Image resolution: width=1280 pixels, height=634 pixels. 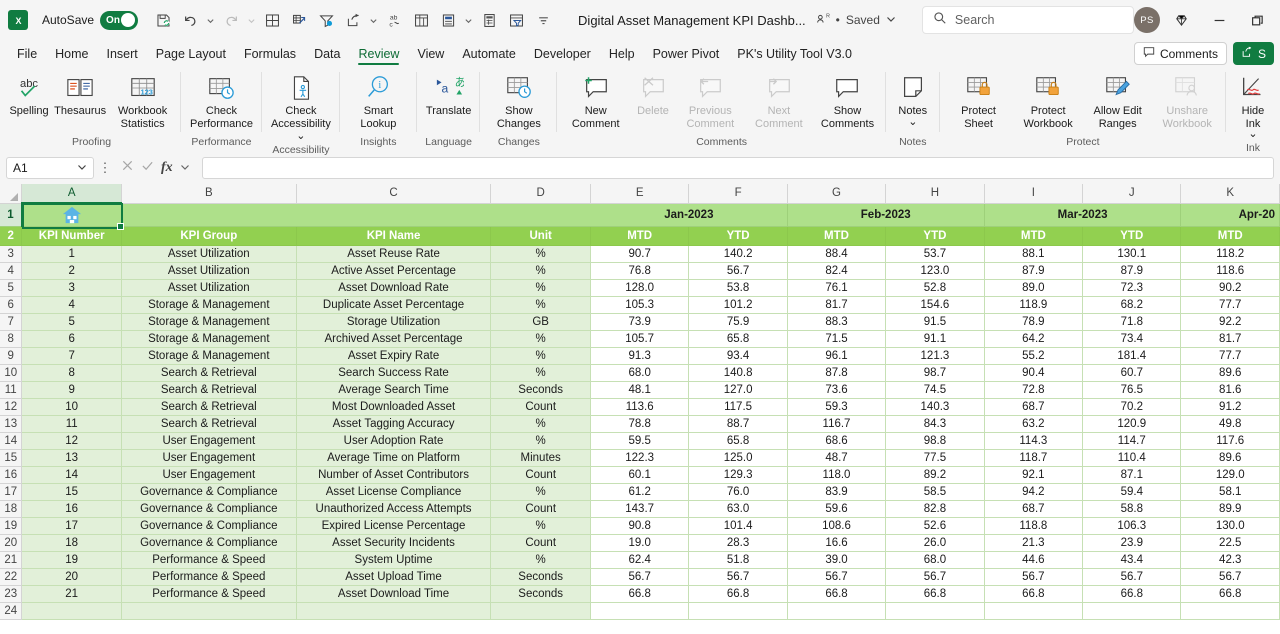 What do you see at coordinates (1034, 458) in the screenshot?
I see `cell-I15: 118.7` at bounding box center [1034, 458].